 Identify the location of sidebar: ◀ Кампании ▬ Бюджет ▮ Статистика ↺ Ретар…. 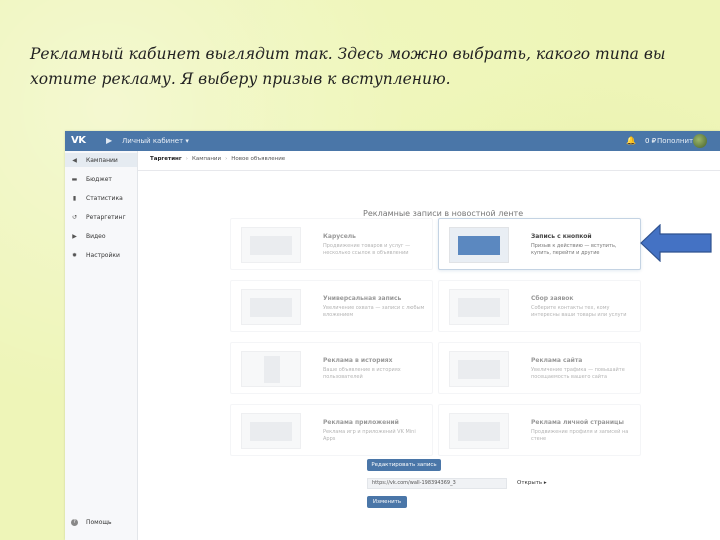
(101, 345).